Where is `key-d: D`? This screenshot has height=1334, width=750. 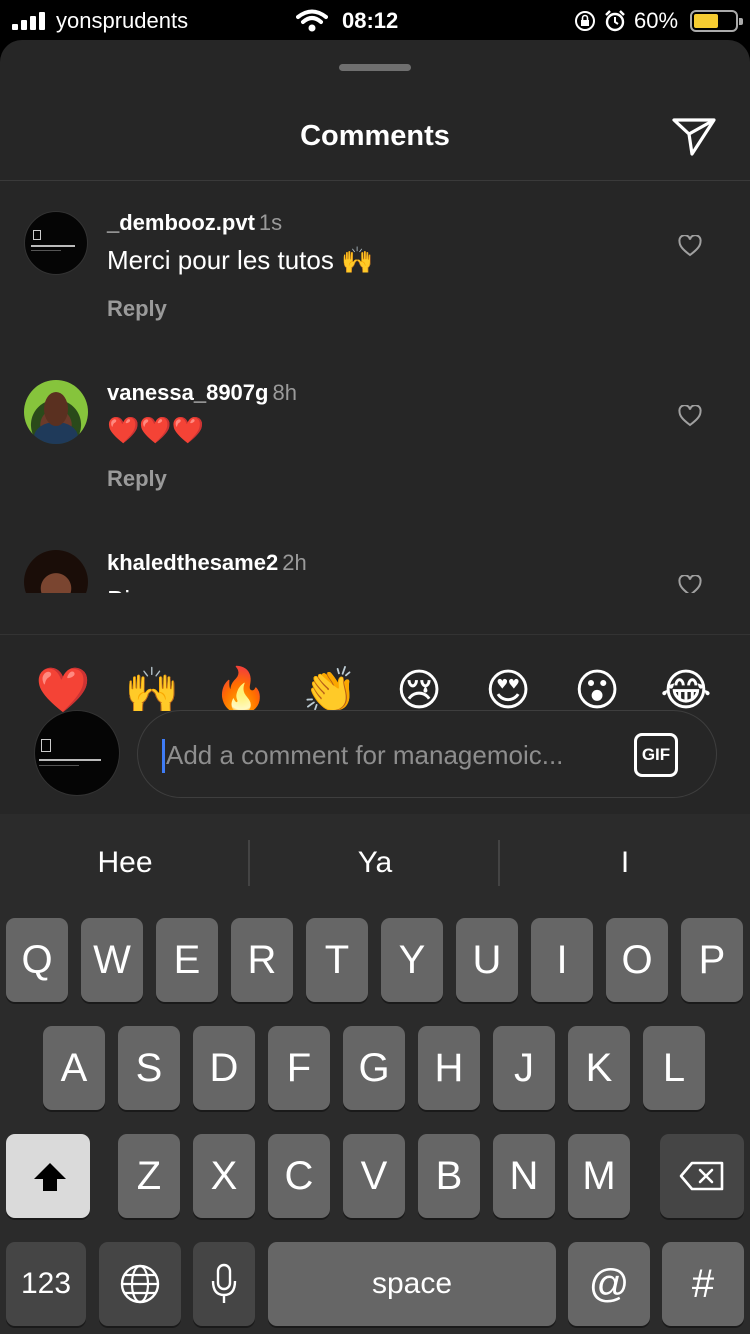 key-d: D is located at coordinates (224, 1068).